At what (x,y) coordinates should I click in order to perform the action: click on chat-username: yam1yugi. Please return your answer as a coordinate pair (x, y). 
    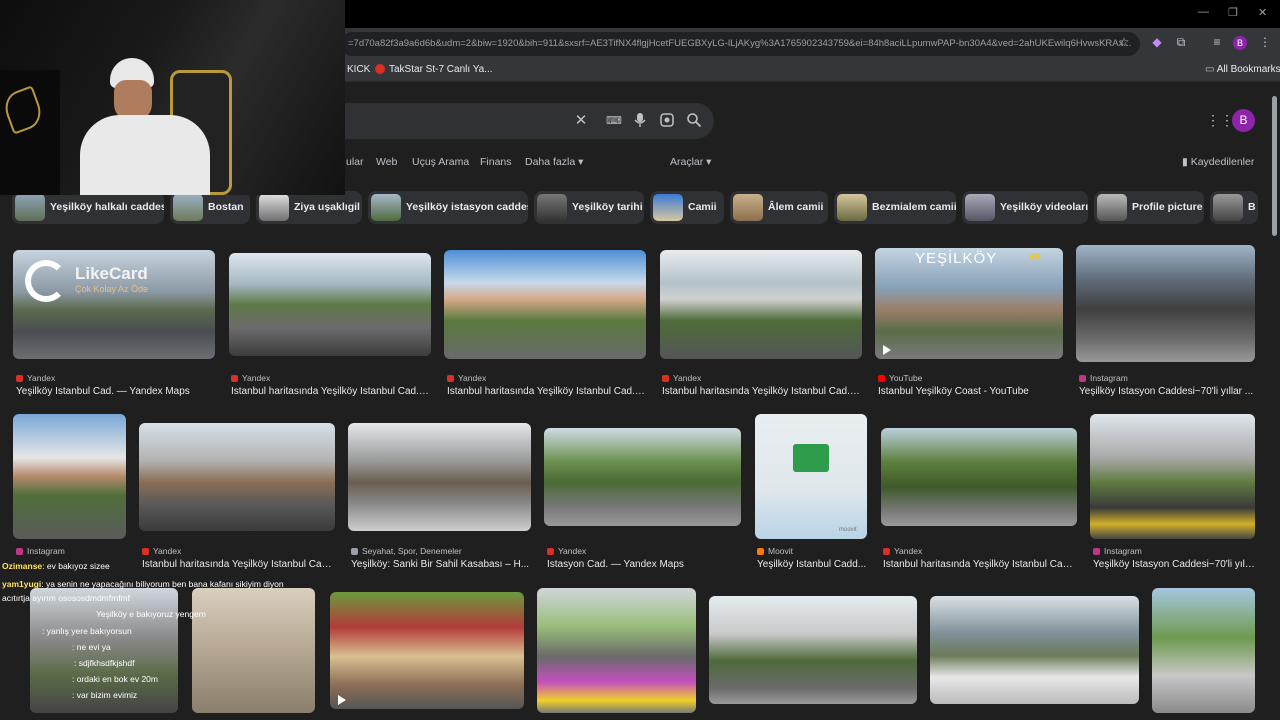
    Looking at the image, I should click on (22, 584).